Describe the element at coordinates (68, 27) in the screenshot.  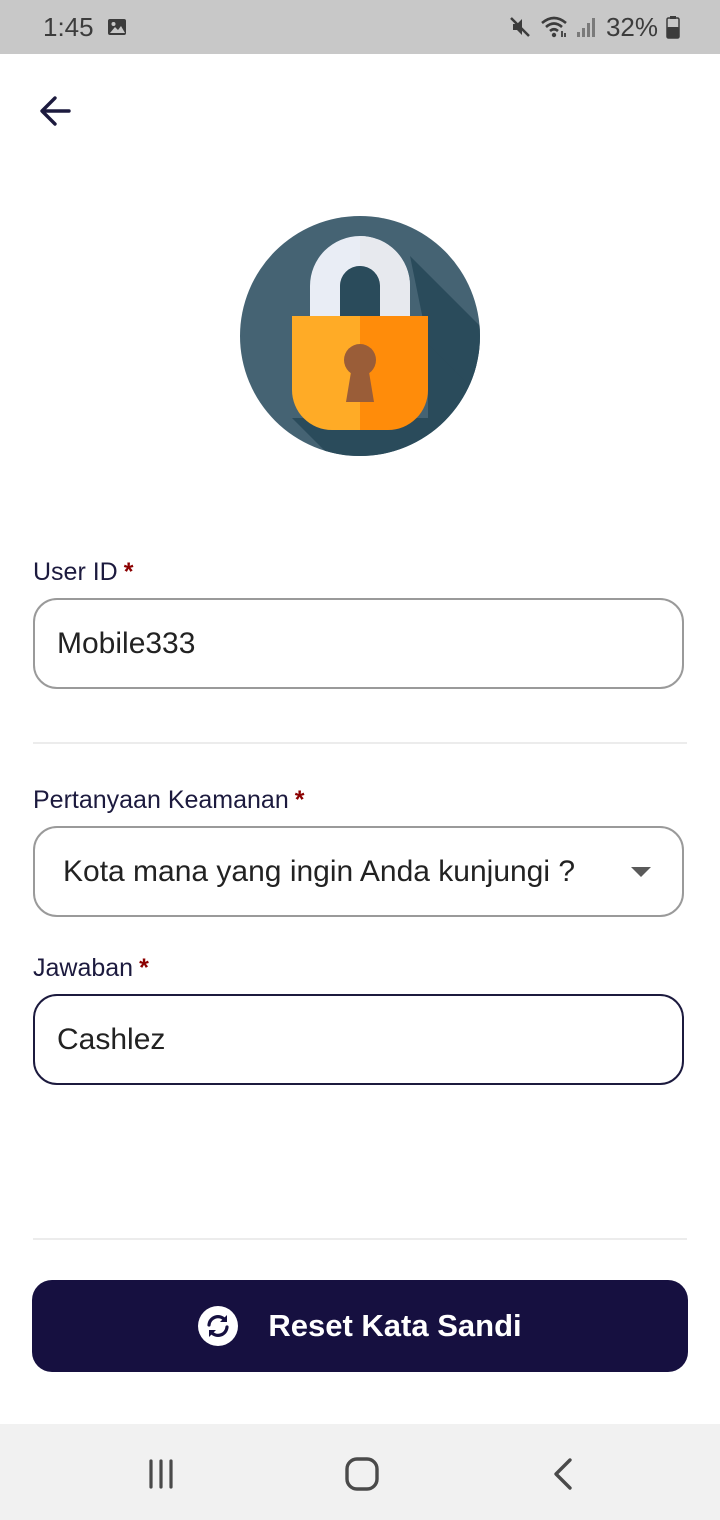
I see `status-time: 1:45` at that location.